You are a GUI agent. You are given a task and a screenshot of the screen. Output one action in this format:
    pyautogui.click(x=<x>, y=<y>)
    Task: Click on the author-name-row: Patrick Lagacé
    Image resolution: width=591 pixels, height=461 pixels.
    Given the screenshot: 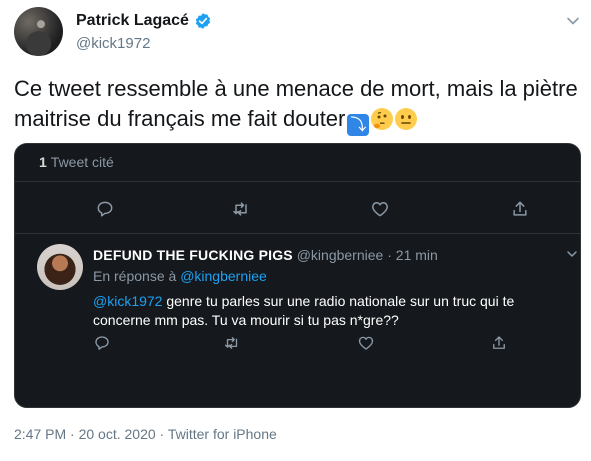 What is the action you would take?
    pyautogui.click(x=144, y=21)
    